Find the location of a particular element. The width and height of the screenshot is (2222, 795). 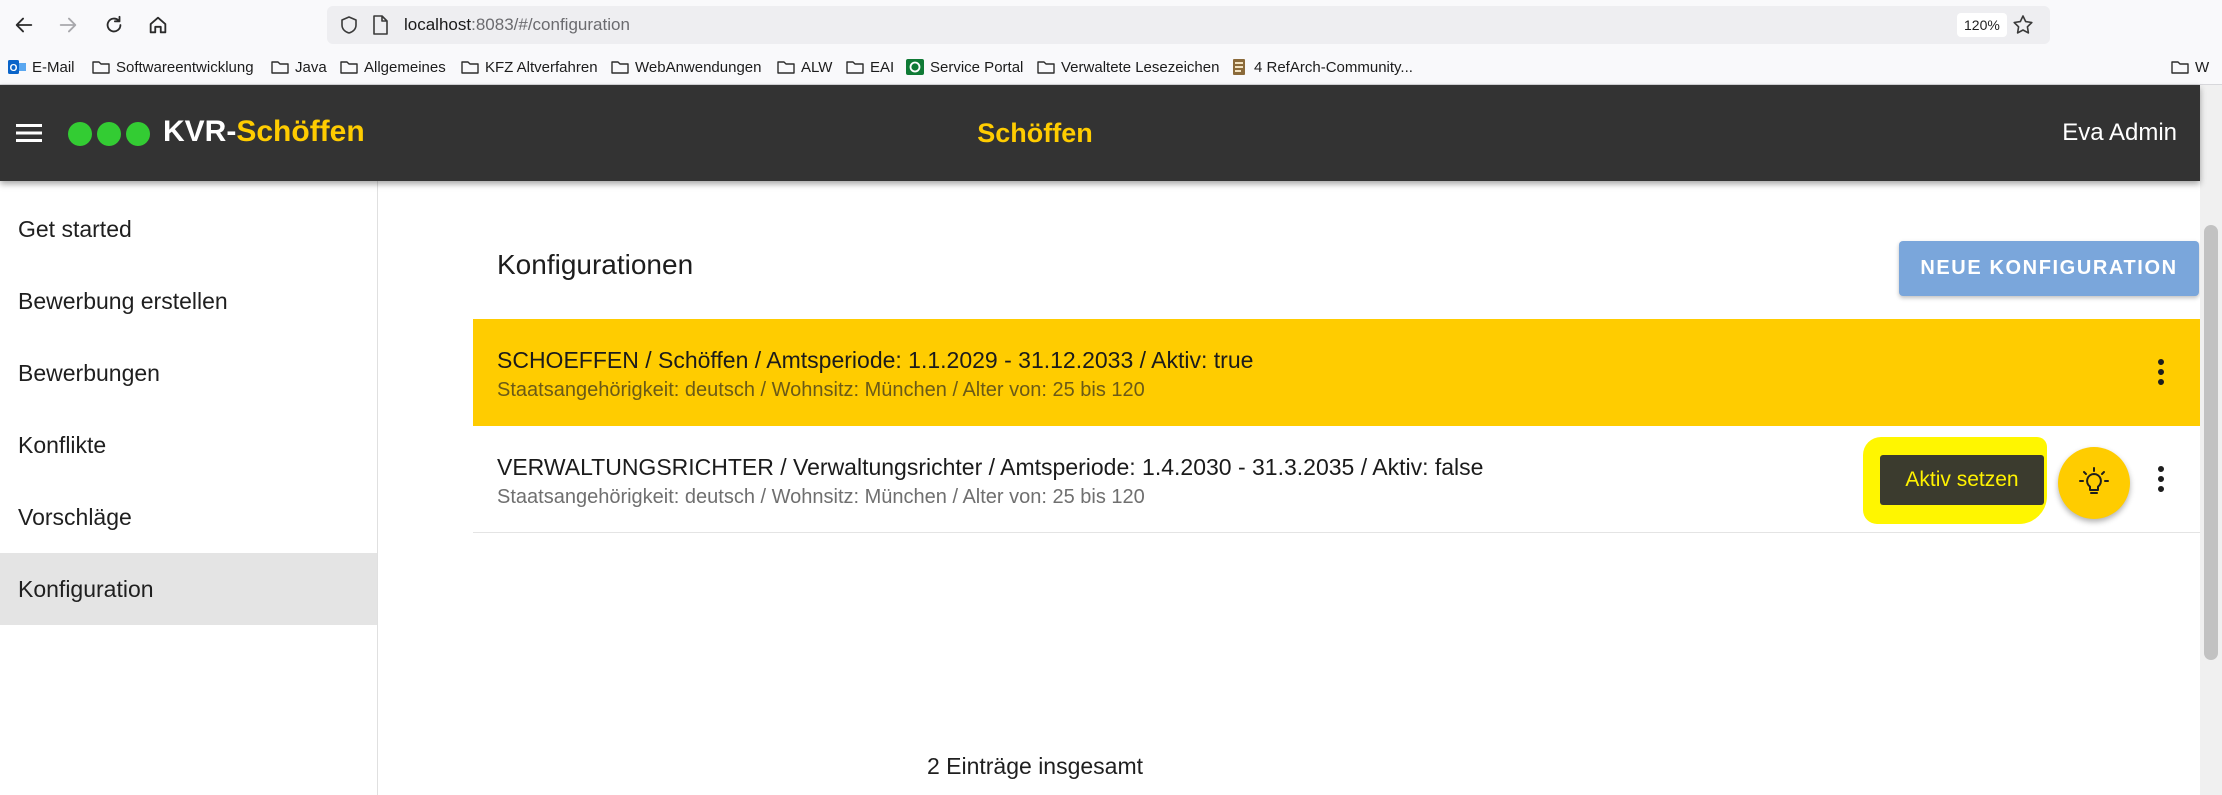

sidebar-item-bewerbung-erstellen: Bewerbung erstellen is located at coordinates (188, 301).